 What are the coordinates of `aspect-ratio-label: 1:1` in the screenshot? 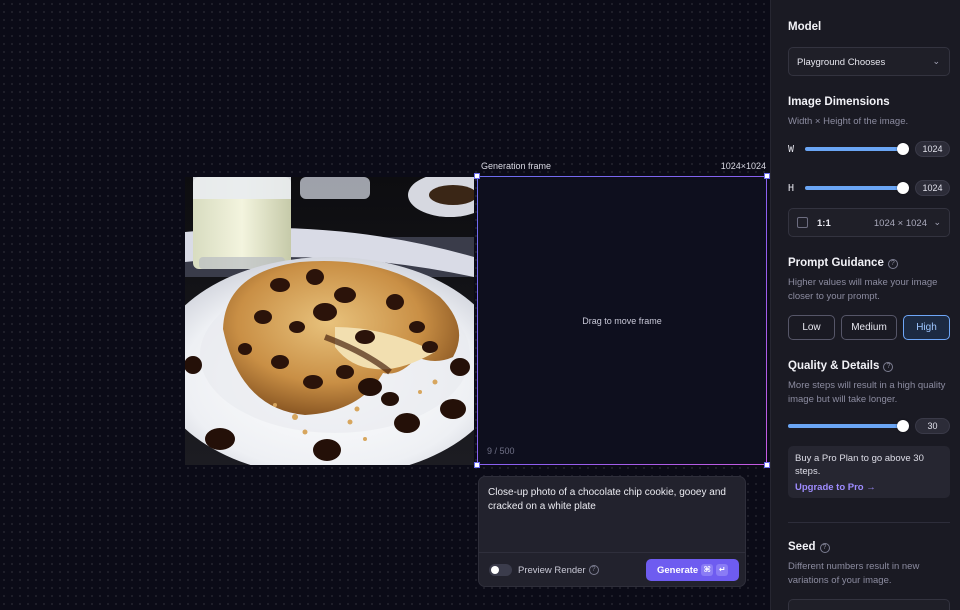 It's located at (824, 223).